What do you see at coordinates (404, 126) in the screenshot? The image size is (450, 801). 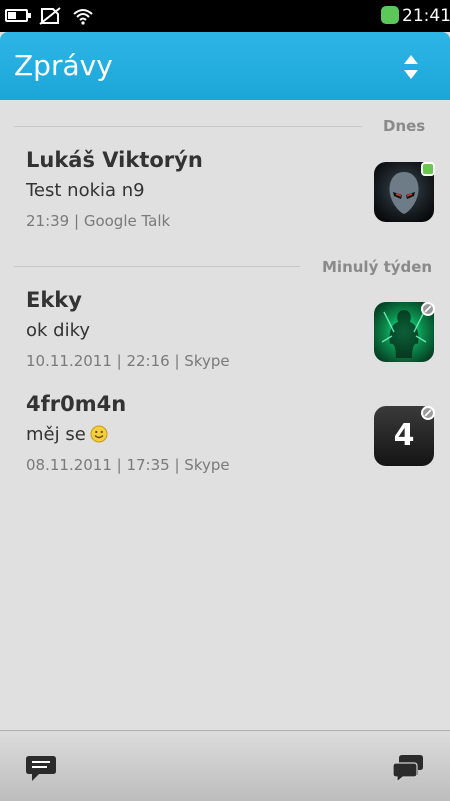 I see `section-label-today: Dnes` at bounding box center [404, 126].